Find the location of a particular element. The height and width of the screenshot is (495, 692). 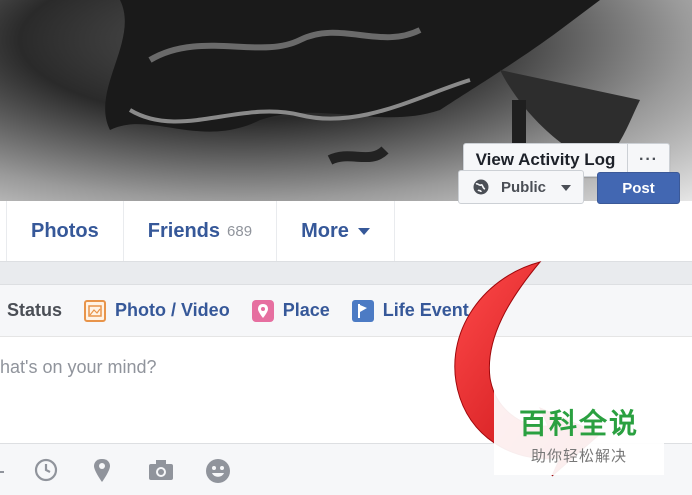

tab-label: More is located at coordinates (325, 230).